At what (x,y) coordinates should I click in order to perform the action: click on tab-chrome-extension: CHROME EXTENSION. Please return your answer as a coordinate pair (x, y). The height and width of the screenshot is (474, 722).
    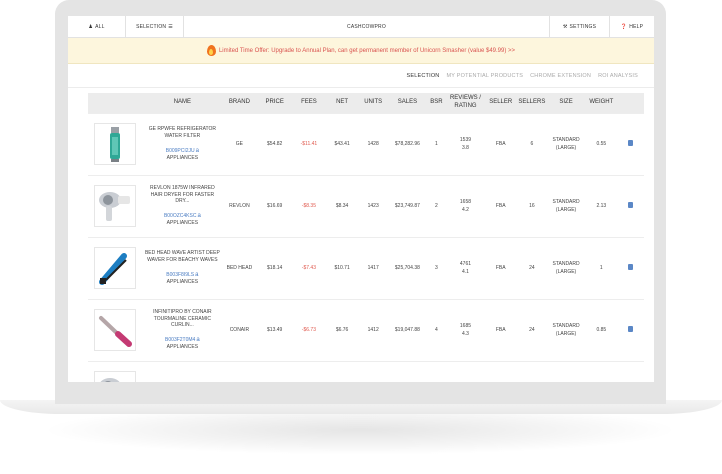
    Looking at the image, I should click on (560, 76).